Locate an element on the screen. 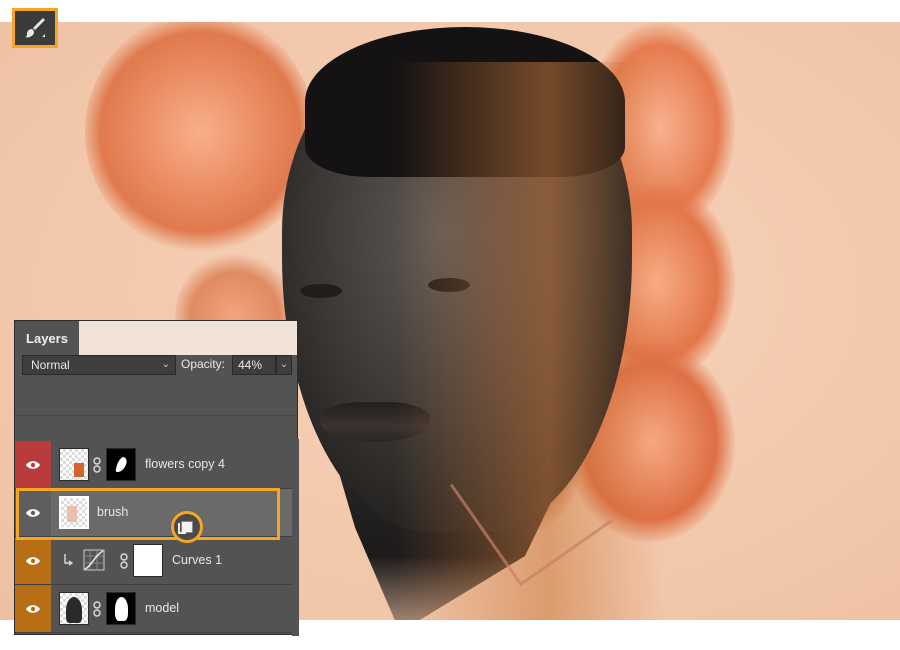  tab-layers: Layers is located at coordinates (47, 338).